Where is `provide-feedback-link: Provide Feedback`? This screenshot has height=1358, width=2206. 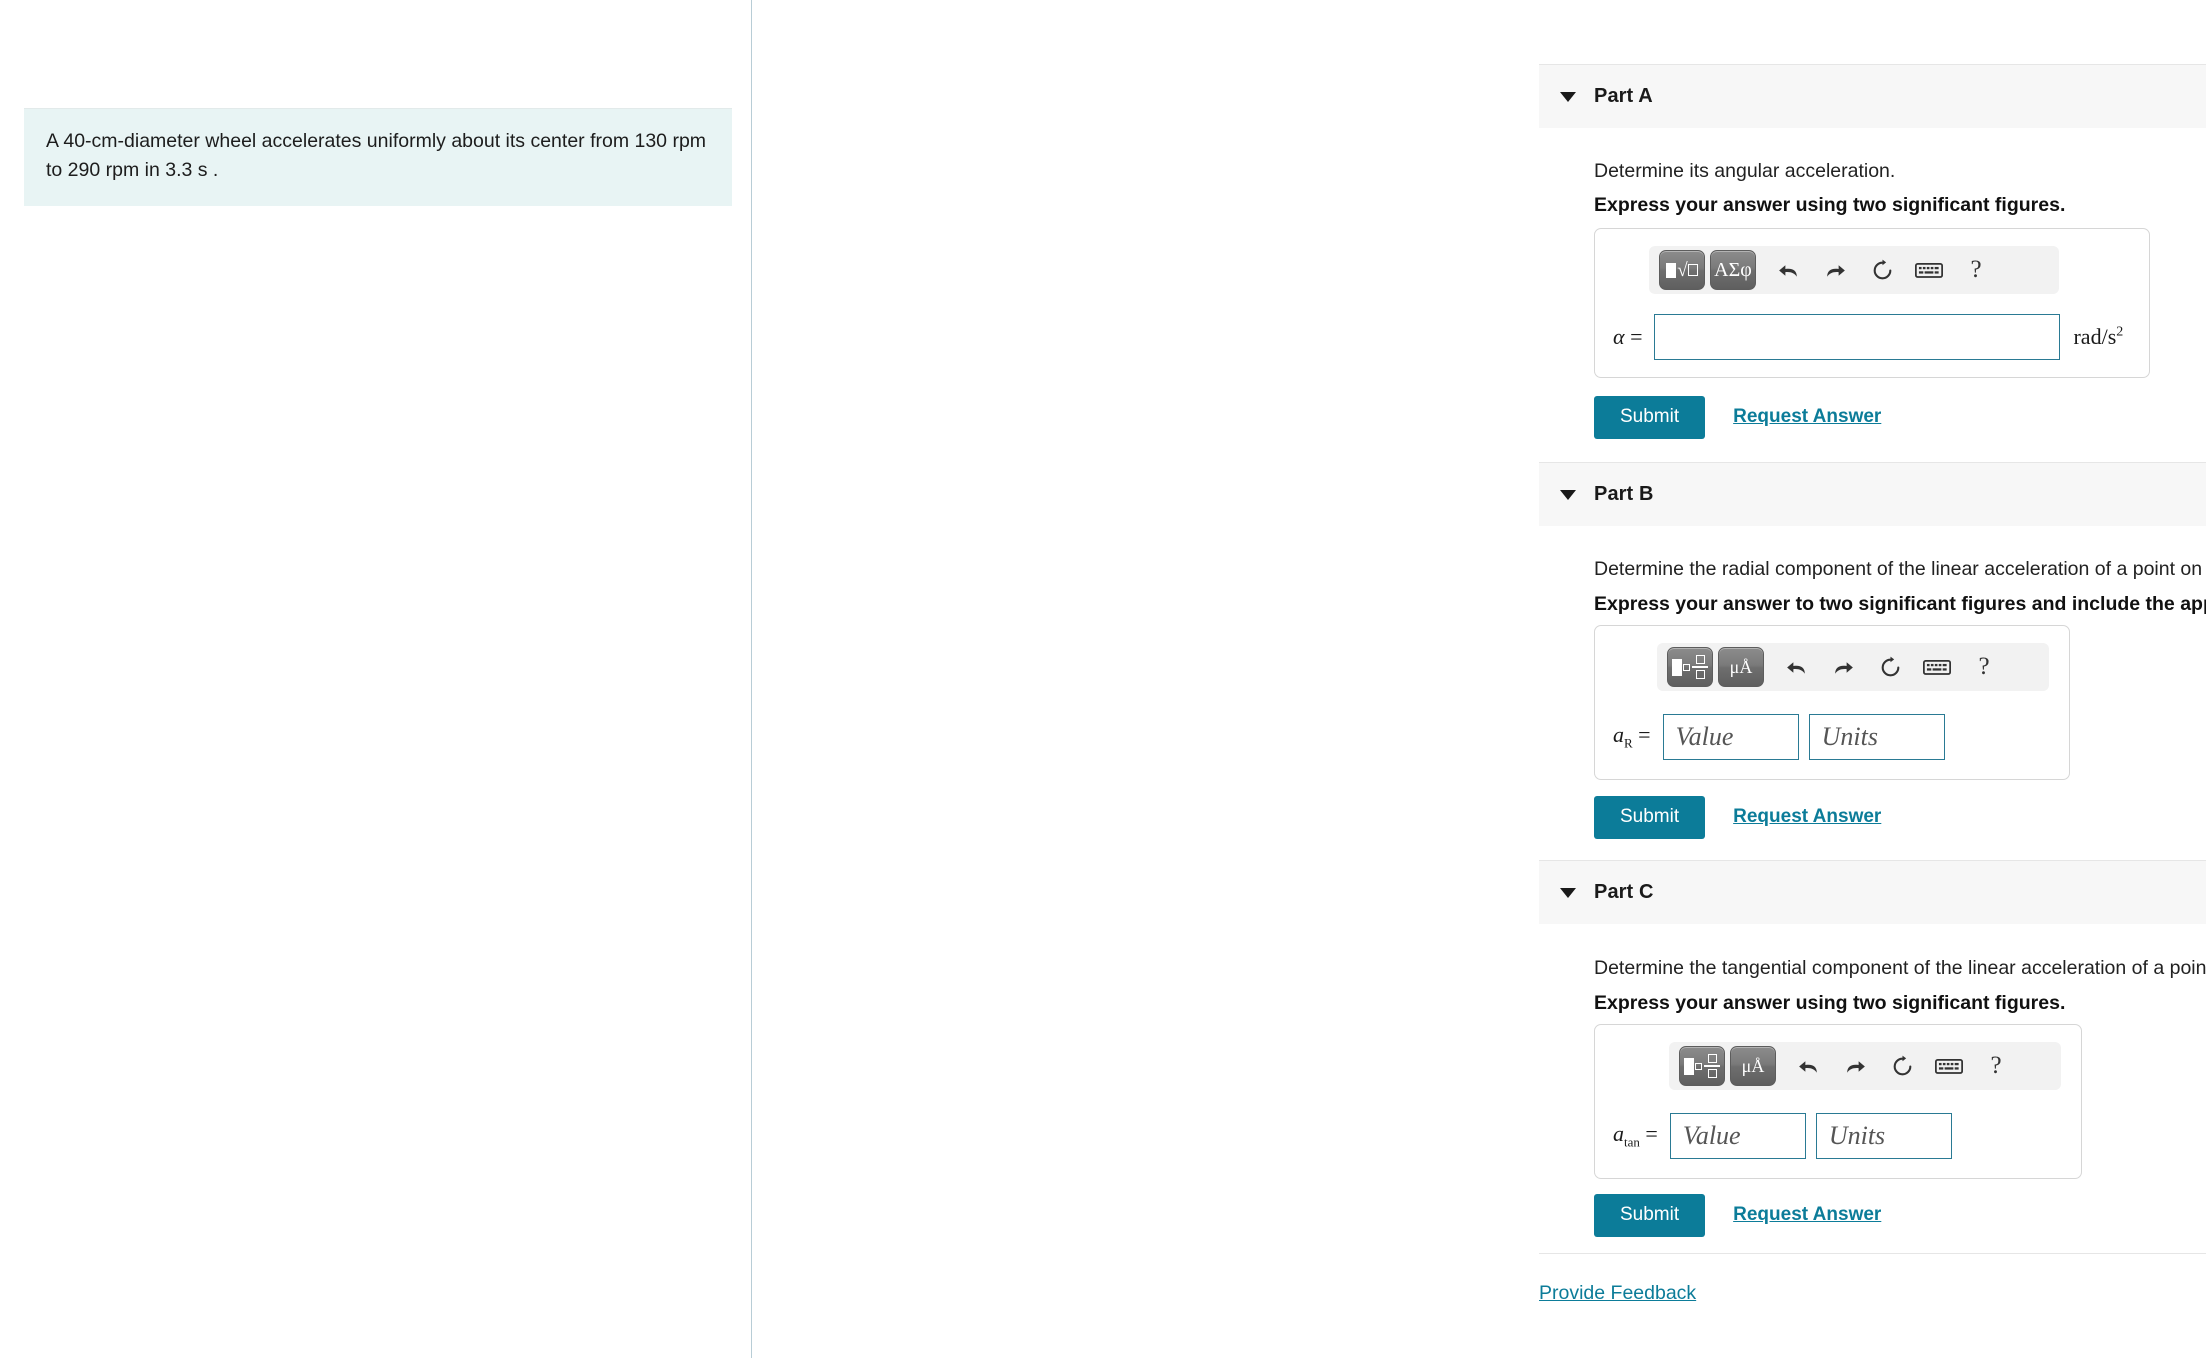 provide-feedback-link: Provide Feedback is located at coordinates (1617, 1293).